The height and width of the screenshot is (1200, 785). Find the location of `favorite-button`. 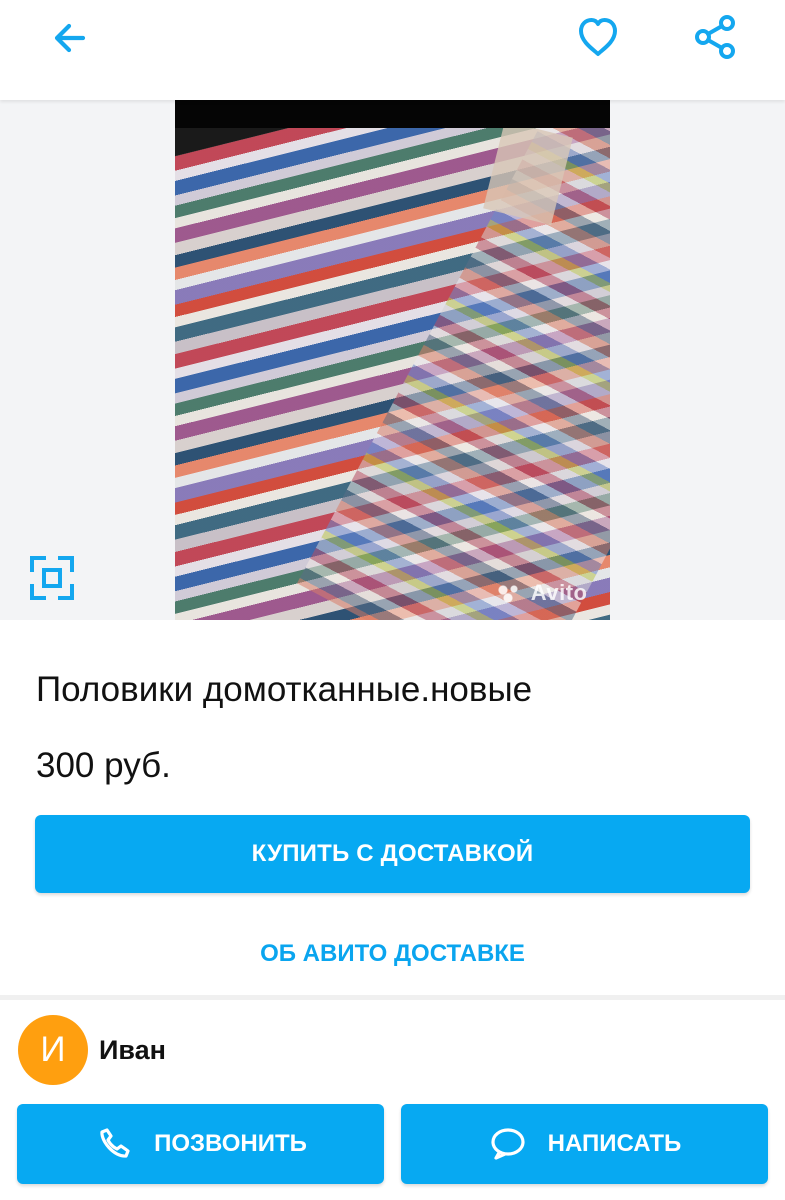

favorite-button is located at coordinates (598, 39).